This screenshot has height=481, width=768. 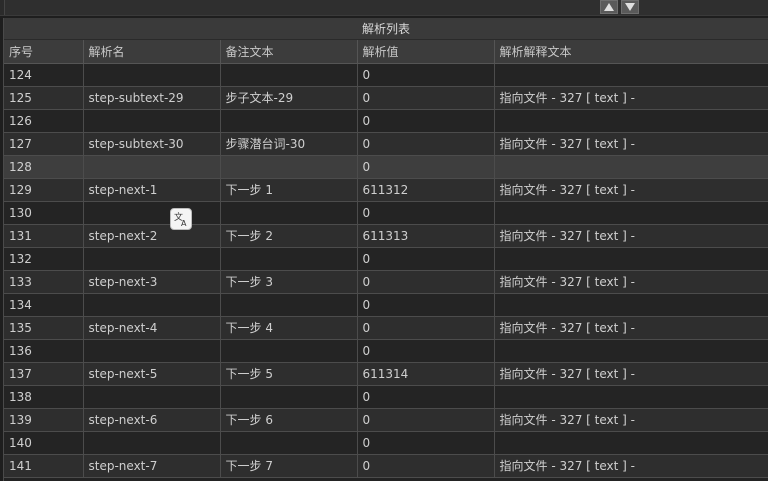 What do you see at coordinates (152, 236) in the screenshot?
I see `cell-name: step-next-2` at bounding box center [152, 236].